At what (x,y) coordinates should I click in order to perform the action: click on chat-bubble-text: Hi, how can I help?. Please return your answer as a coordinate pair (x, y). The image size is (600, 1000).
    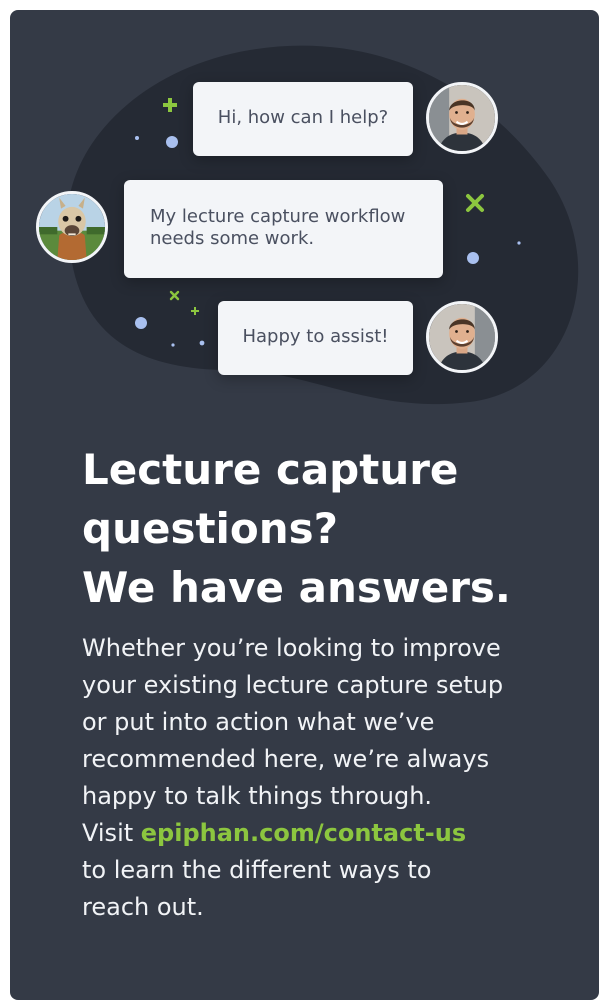
    Looking at the image, I should click on (303, 117).